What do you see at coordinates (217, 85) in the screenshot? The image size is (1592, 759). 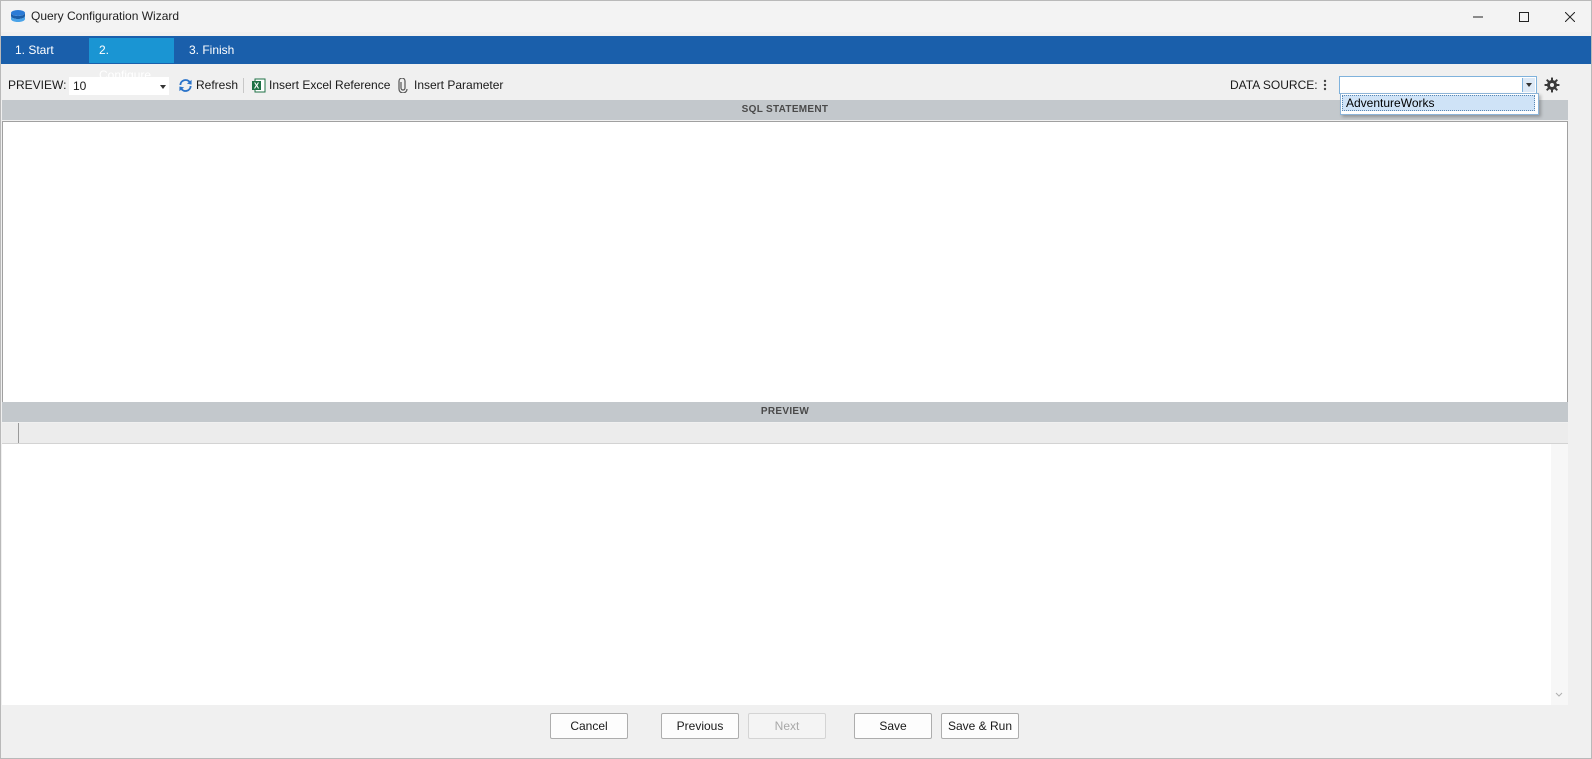 I see `refresh-label: Refresh` at bounding box center [217, 85].